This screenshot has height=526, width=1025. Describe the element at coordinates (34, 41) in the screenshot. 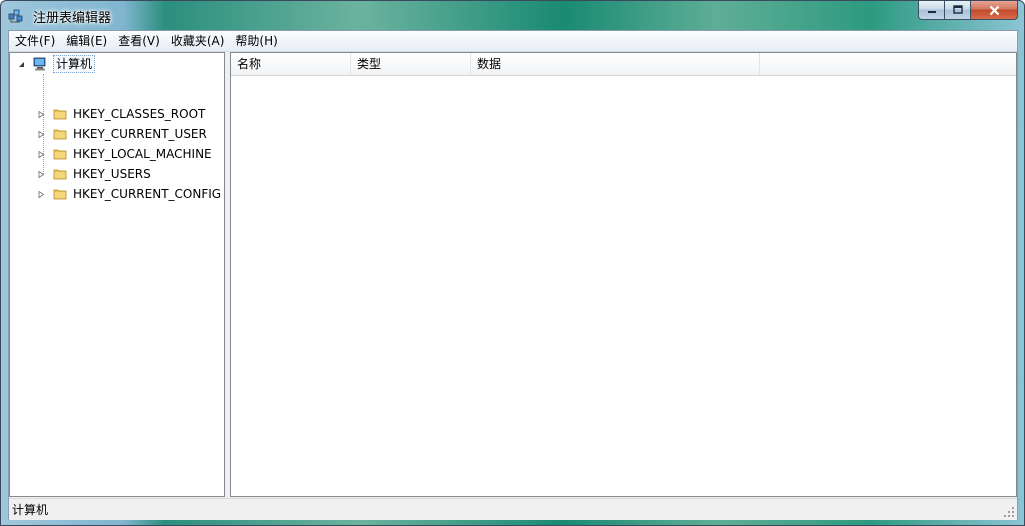

I see `menu-file: 文件(F)` at that location.